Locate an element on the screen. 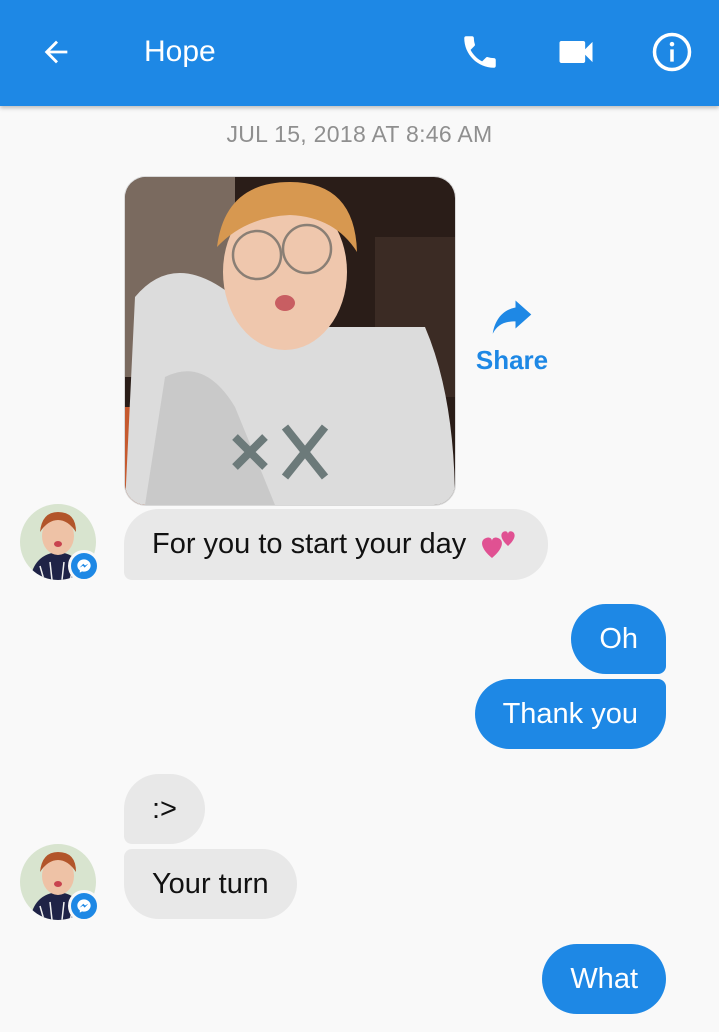 This screenshot has width=719, height=1032. share-icon is located at coordinates (512, 317).